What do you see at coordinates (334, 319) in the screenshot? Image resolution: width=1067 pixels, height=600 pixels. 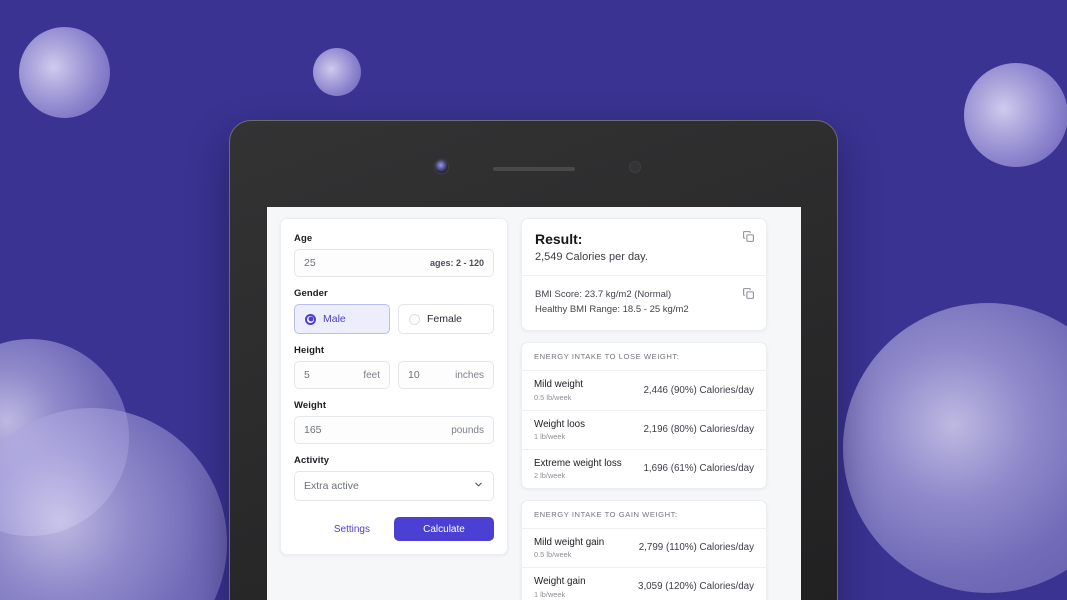 I see `gender-male-label: Male` at bounding box center [334, 319].